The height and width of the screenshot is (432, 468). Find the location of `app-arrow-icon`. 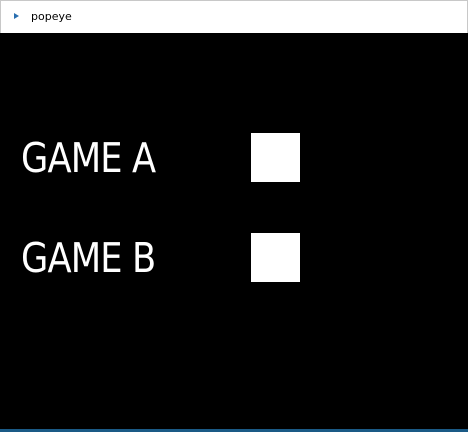

app-arrow-icon is located at coordinates (16, 16).